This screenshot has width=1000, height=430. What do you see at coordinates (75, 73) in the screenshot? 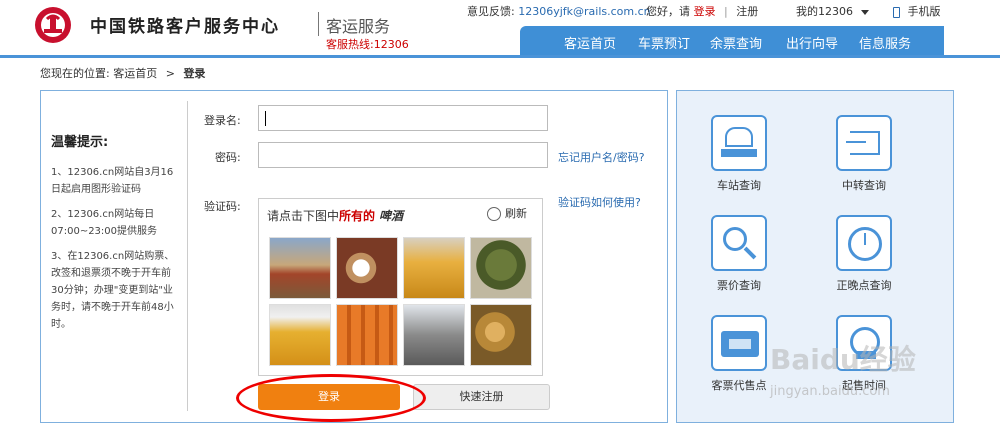
I see `breadcrumb-prefix: 您现在的位置:` at bounding box center [75, 73].